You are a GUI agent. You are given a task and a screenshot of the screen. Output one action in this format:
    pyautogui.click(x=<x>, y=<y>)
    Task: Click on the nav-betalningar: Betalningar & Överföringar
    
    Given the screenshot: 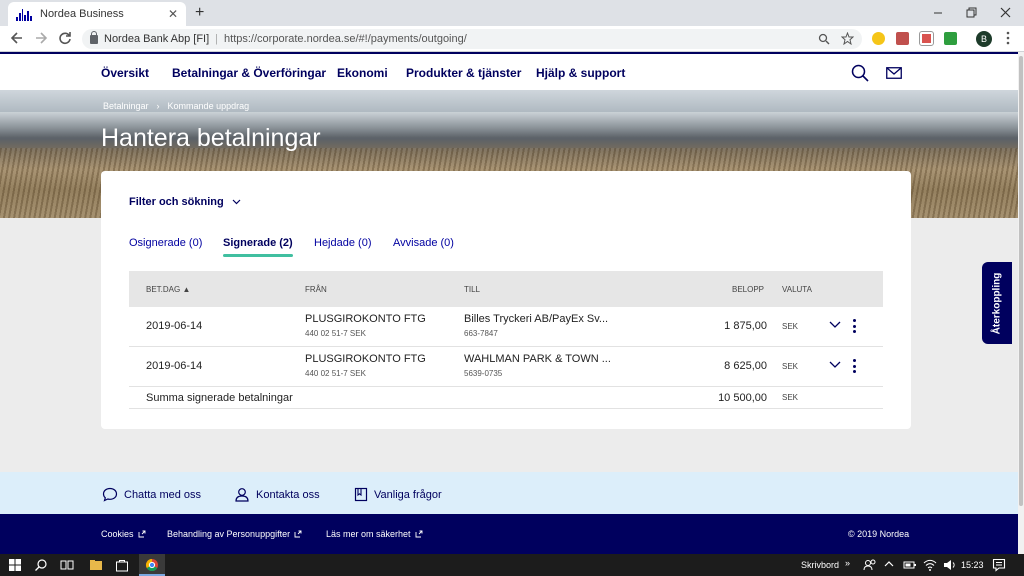 What is the action you would take?
    pyautogui.click(x=249, y=79)
    